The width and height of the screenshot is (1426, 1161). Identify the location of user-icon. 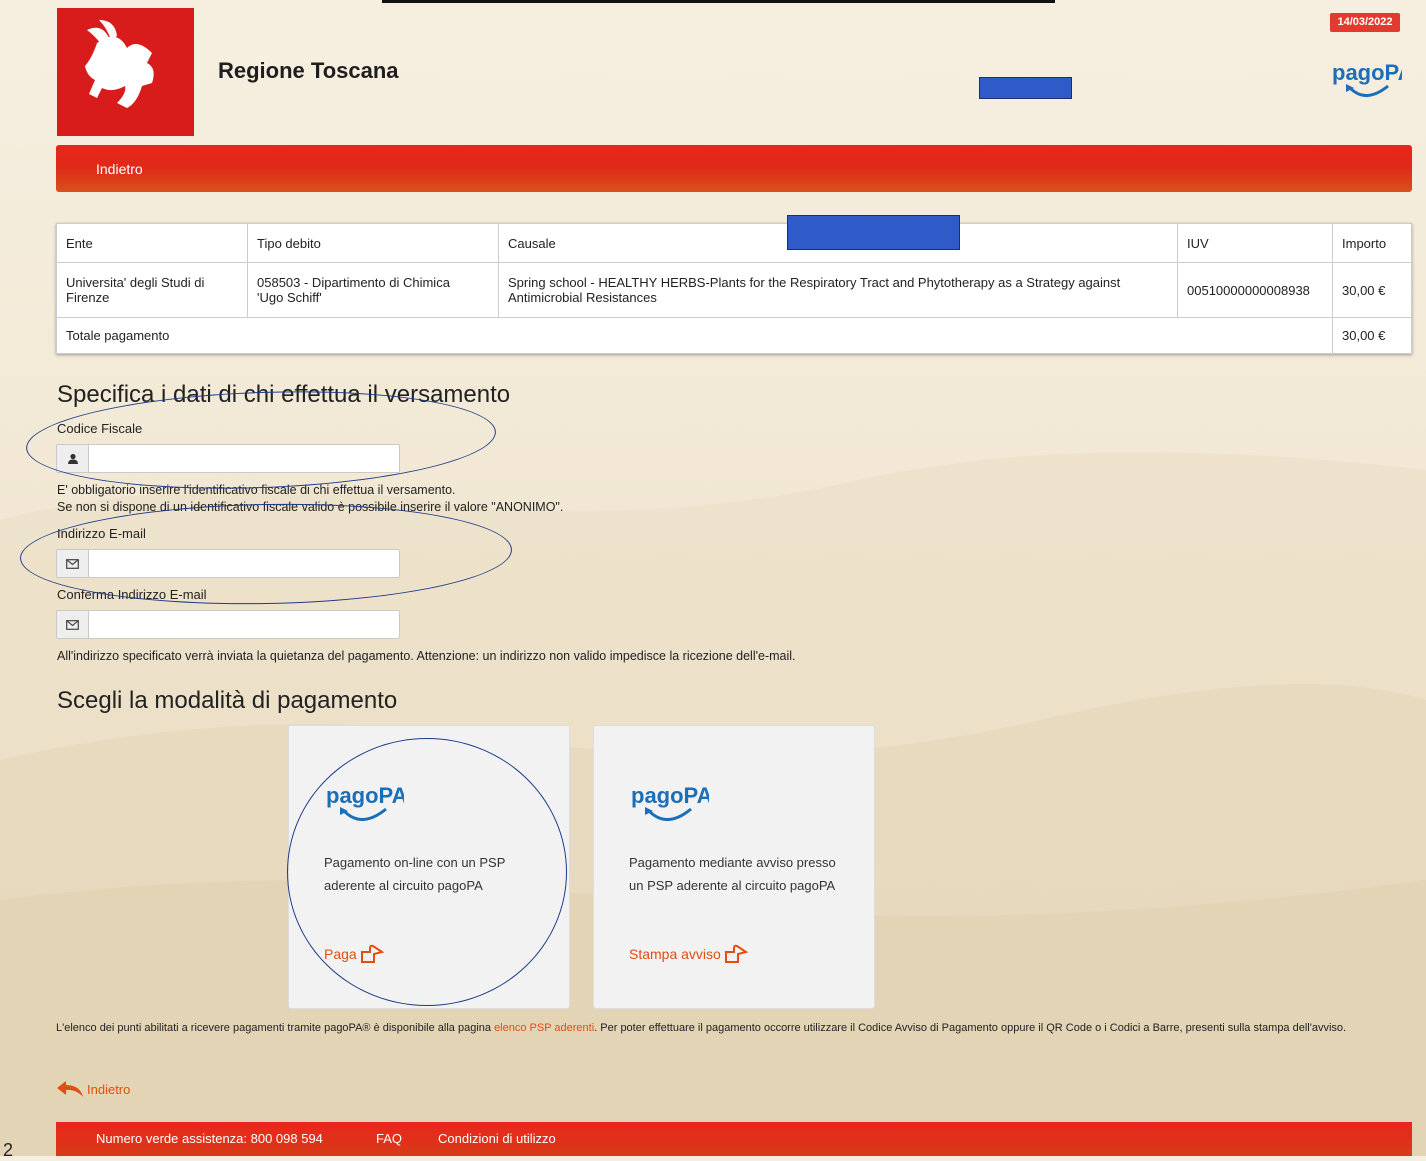
(73, 458).